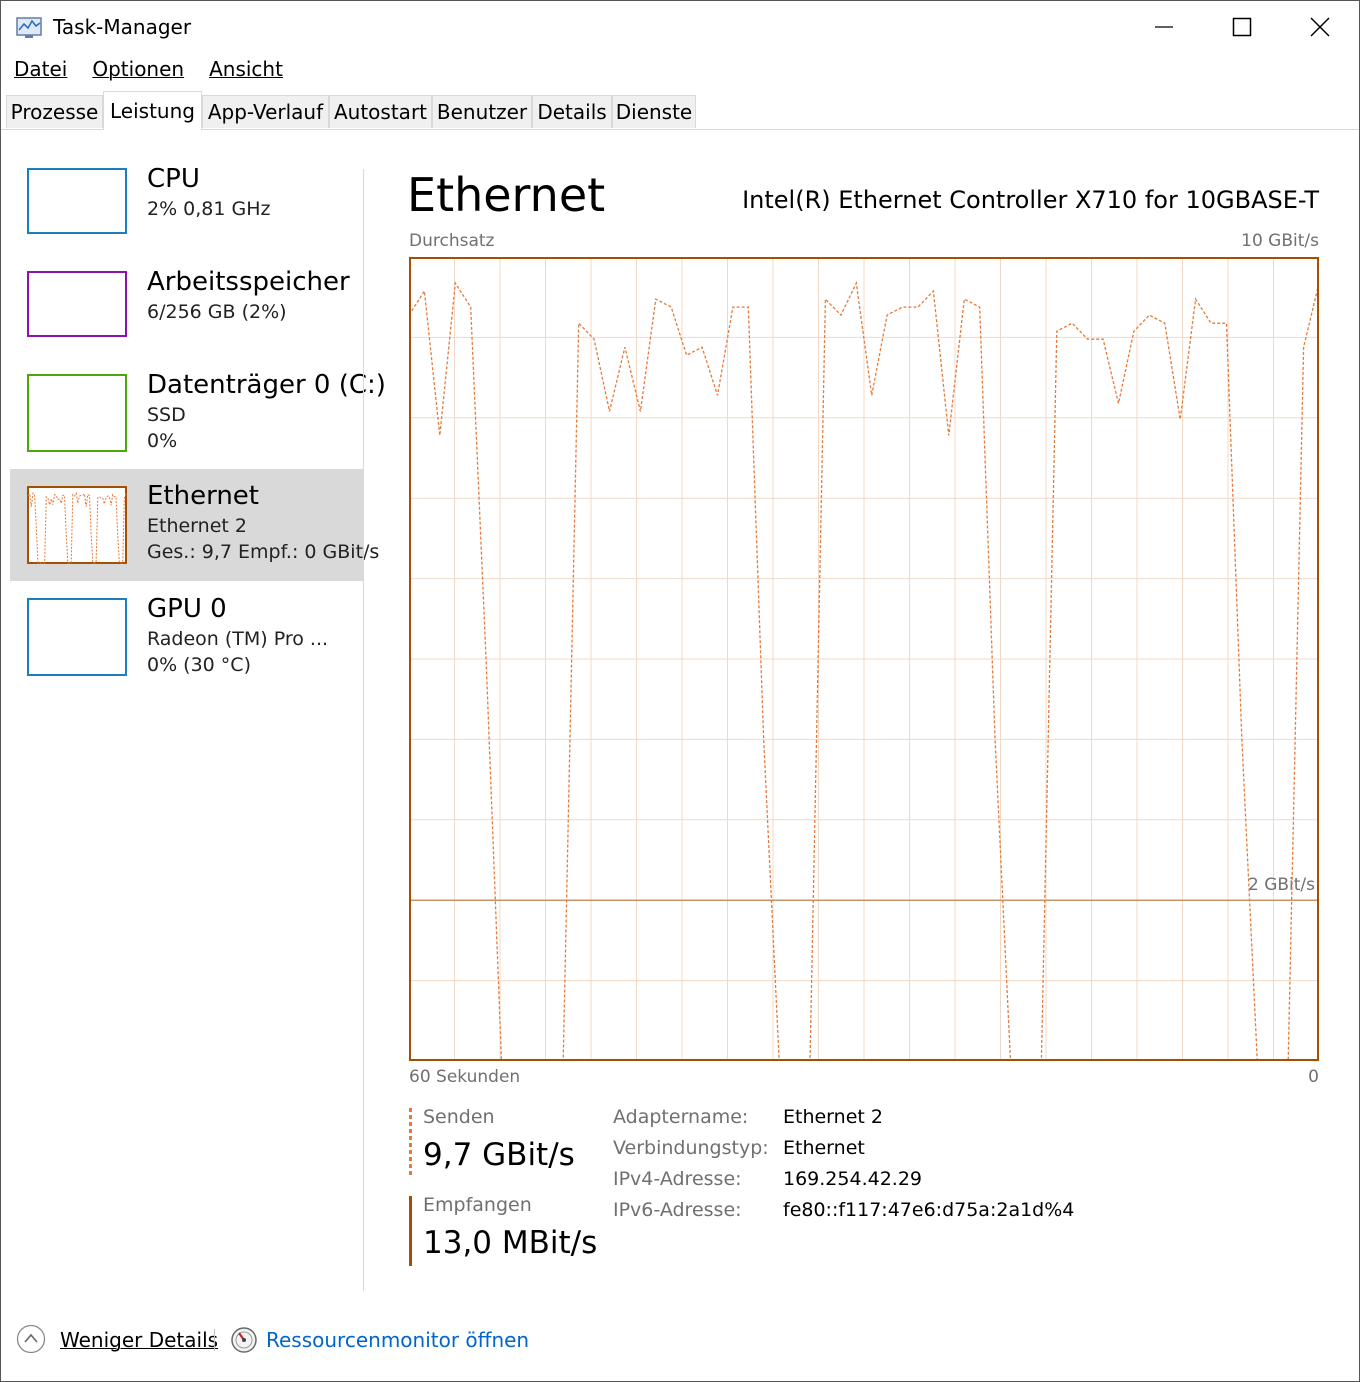 The width and height of the screenshot is (1360, 1382). Describe the element at coordinates (137, 71) in the screenshot. I see `menu-optionen: Optionen` at that location.